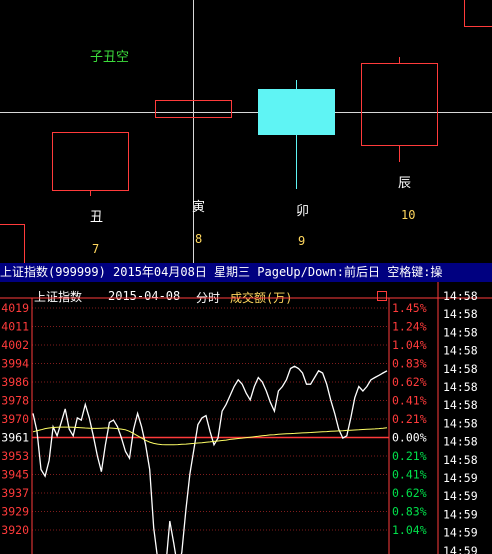  Describe the element at coordinates (15, 493) in the screenshot. I see `y-axis-label: 3937` at that location.